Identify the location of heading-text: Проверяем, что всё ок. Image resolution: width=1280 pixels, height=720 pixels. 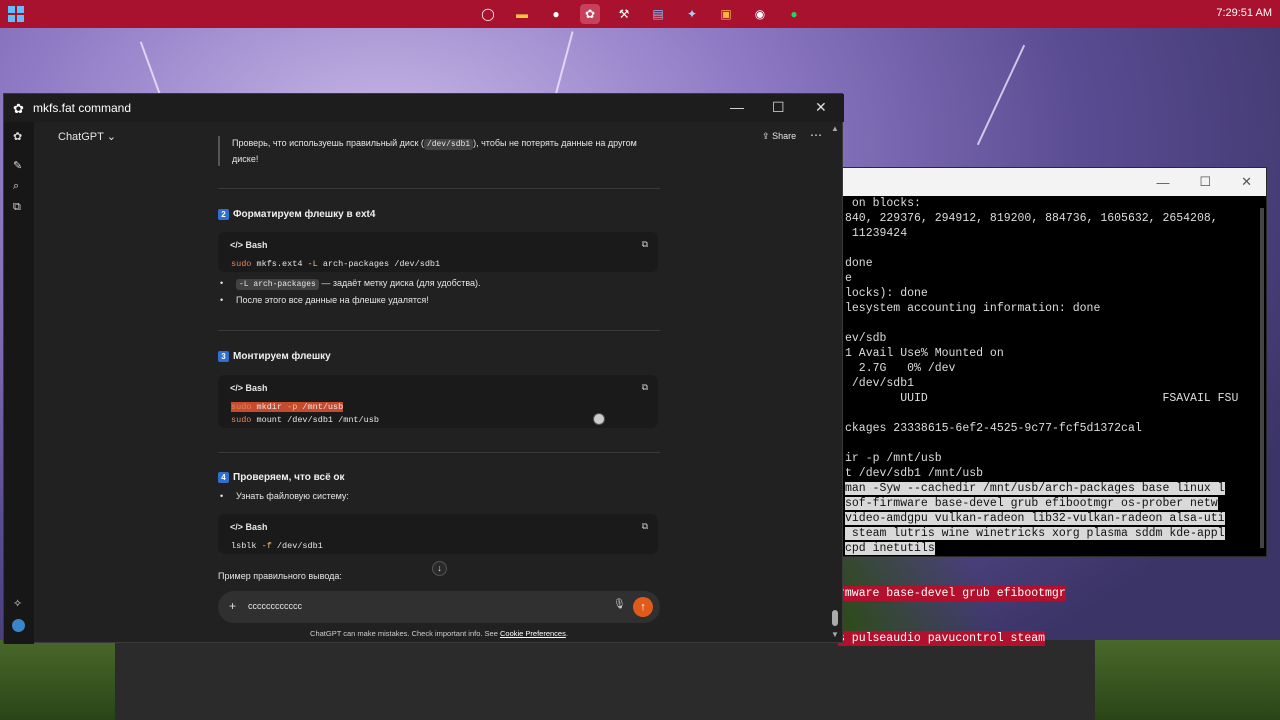
(289, 477).